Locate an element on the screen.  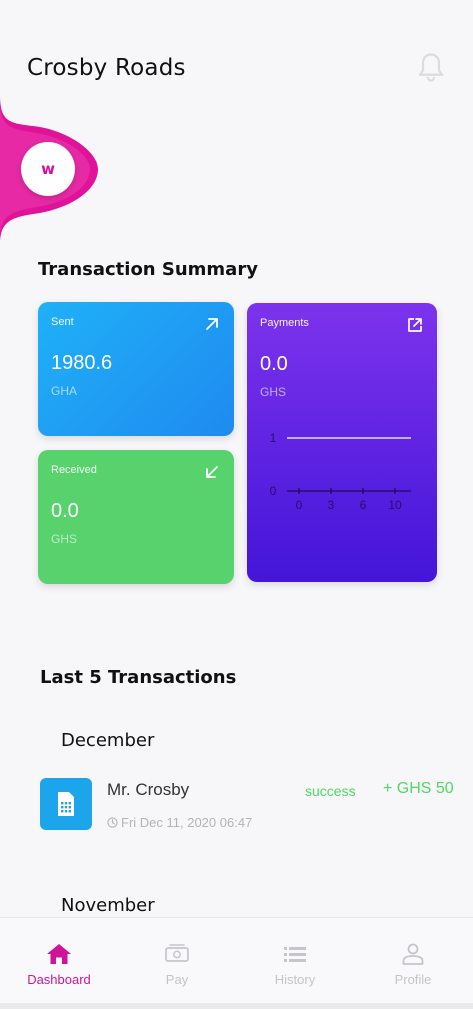
x-tick-label: 10 is located at coordinates (395, 505).